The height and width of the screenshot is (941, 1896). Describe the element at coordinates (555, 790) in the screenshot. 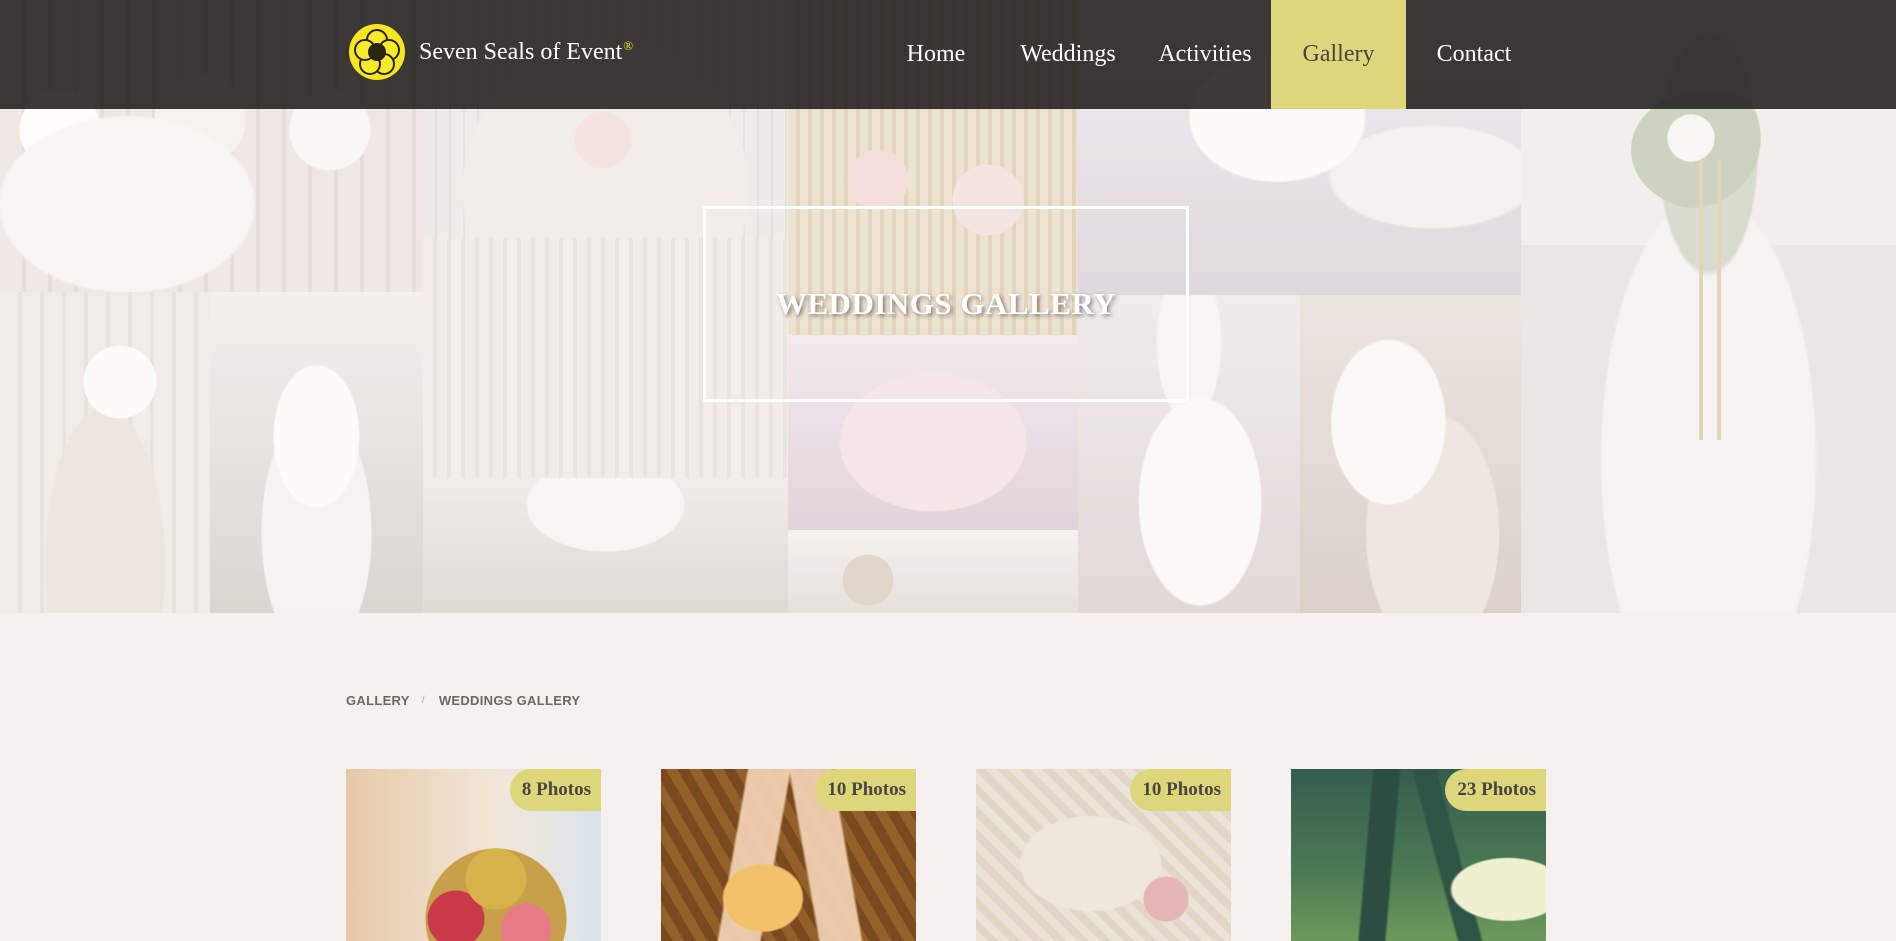

I see `photo-count-badge: 8 Photos` at that location.